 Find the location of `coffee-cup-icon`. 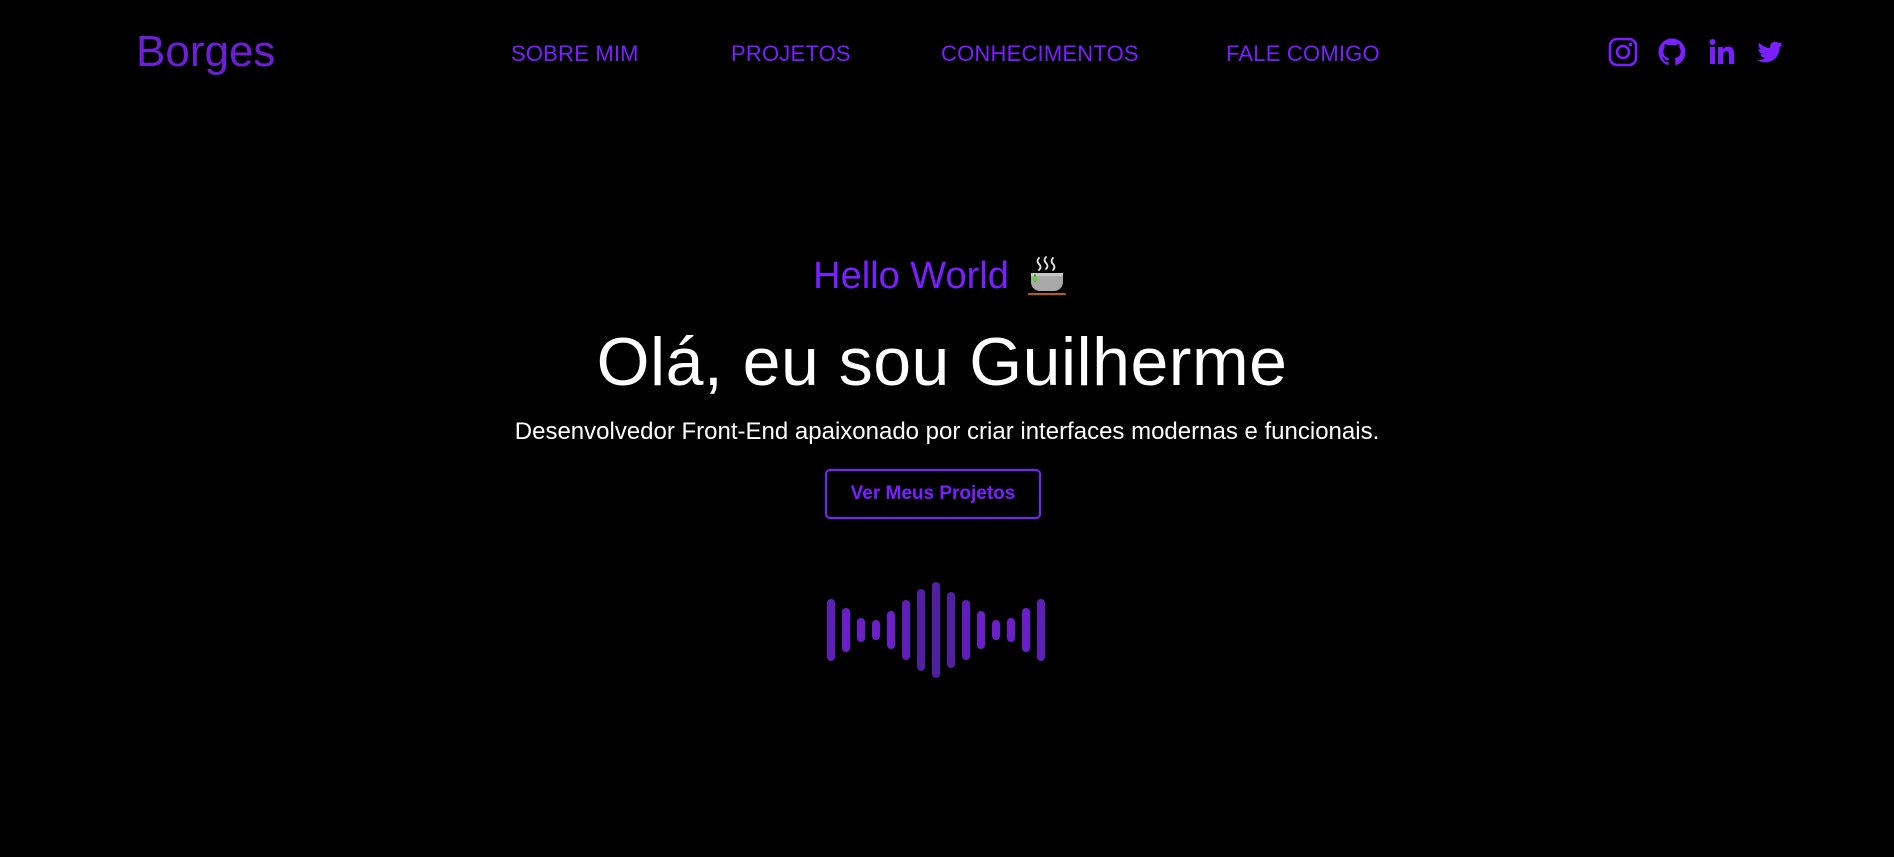

coffee-cup-icon is located at coordinates (1047, 276).